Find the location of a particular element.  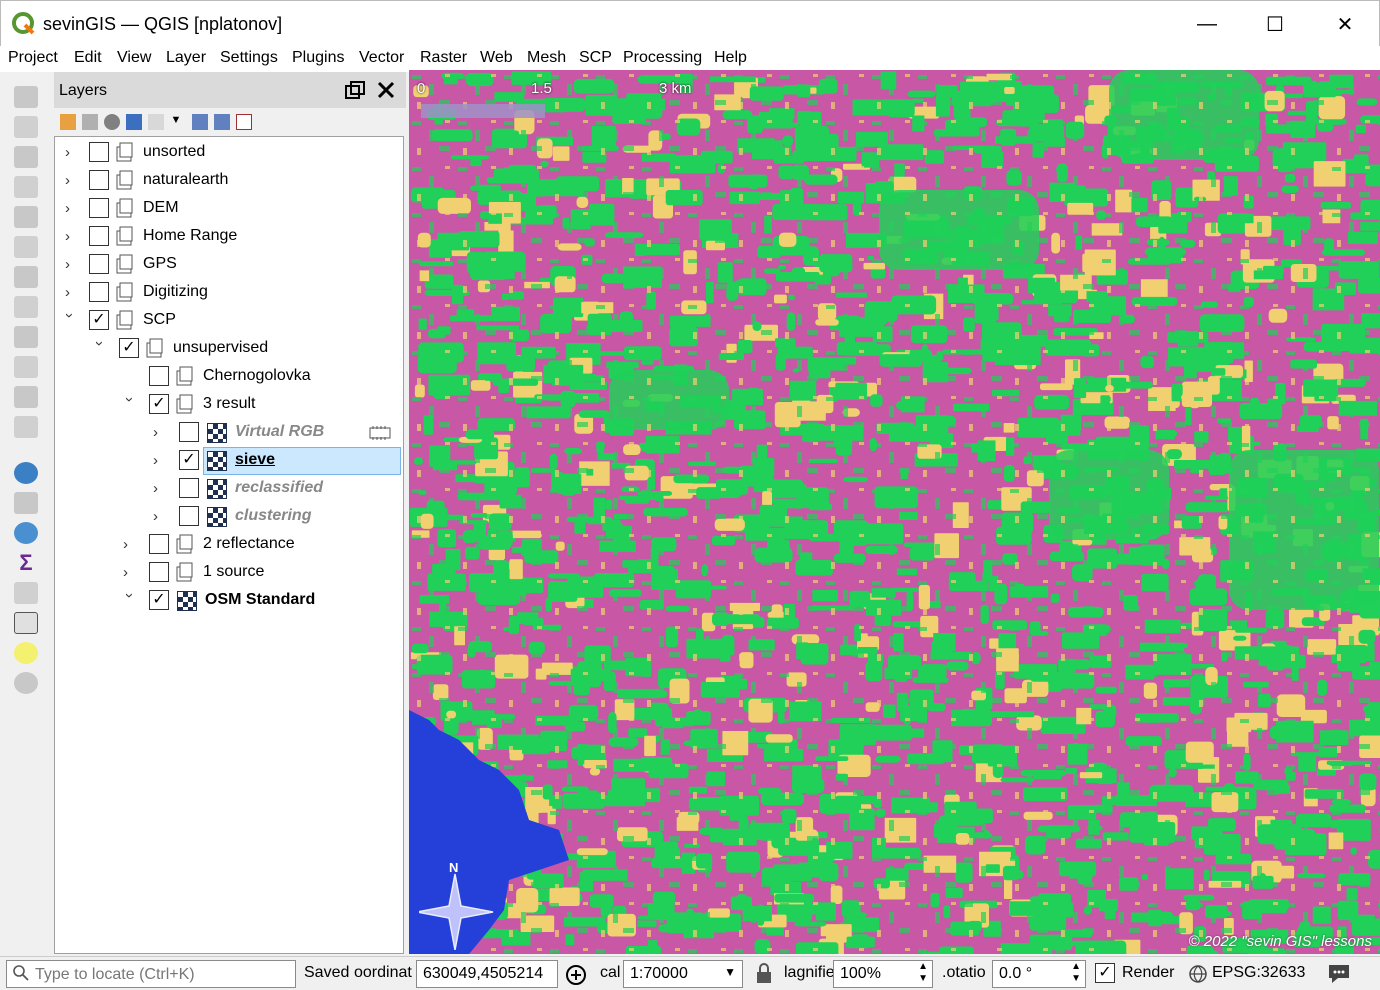

menu-web: Web is located at coordinates (496, 58).